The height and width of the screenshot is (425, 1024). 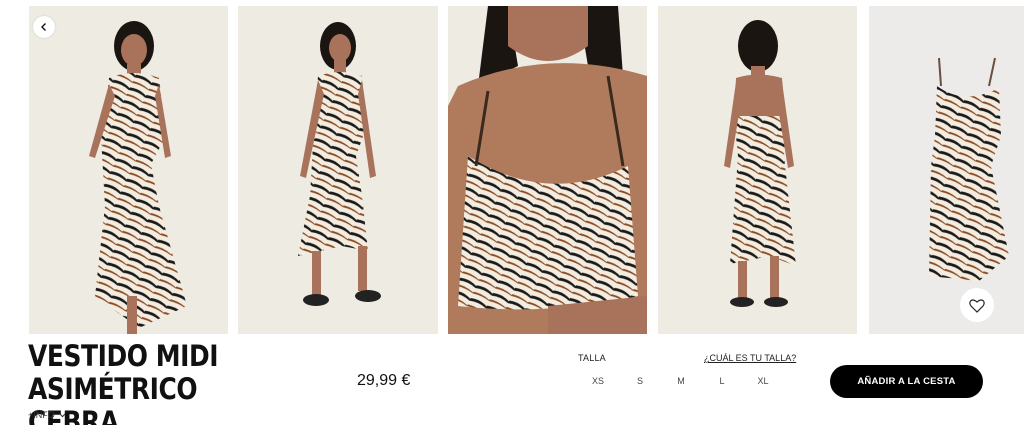 I want to click on chevron-left-icon, so click(x=43, y=27).